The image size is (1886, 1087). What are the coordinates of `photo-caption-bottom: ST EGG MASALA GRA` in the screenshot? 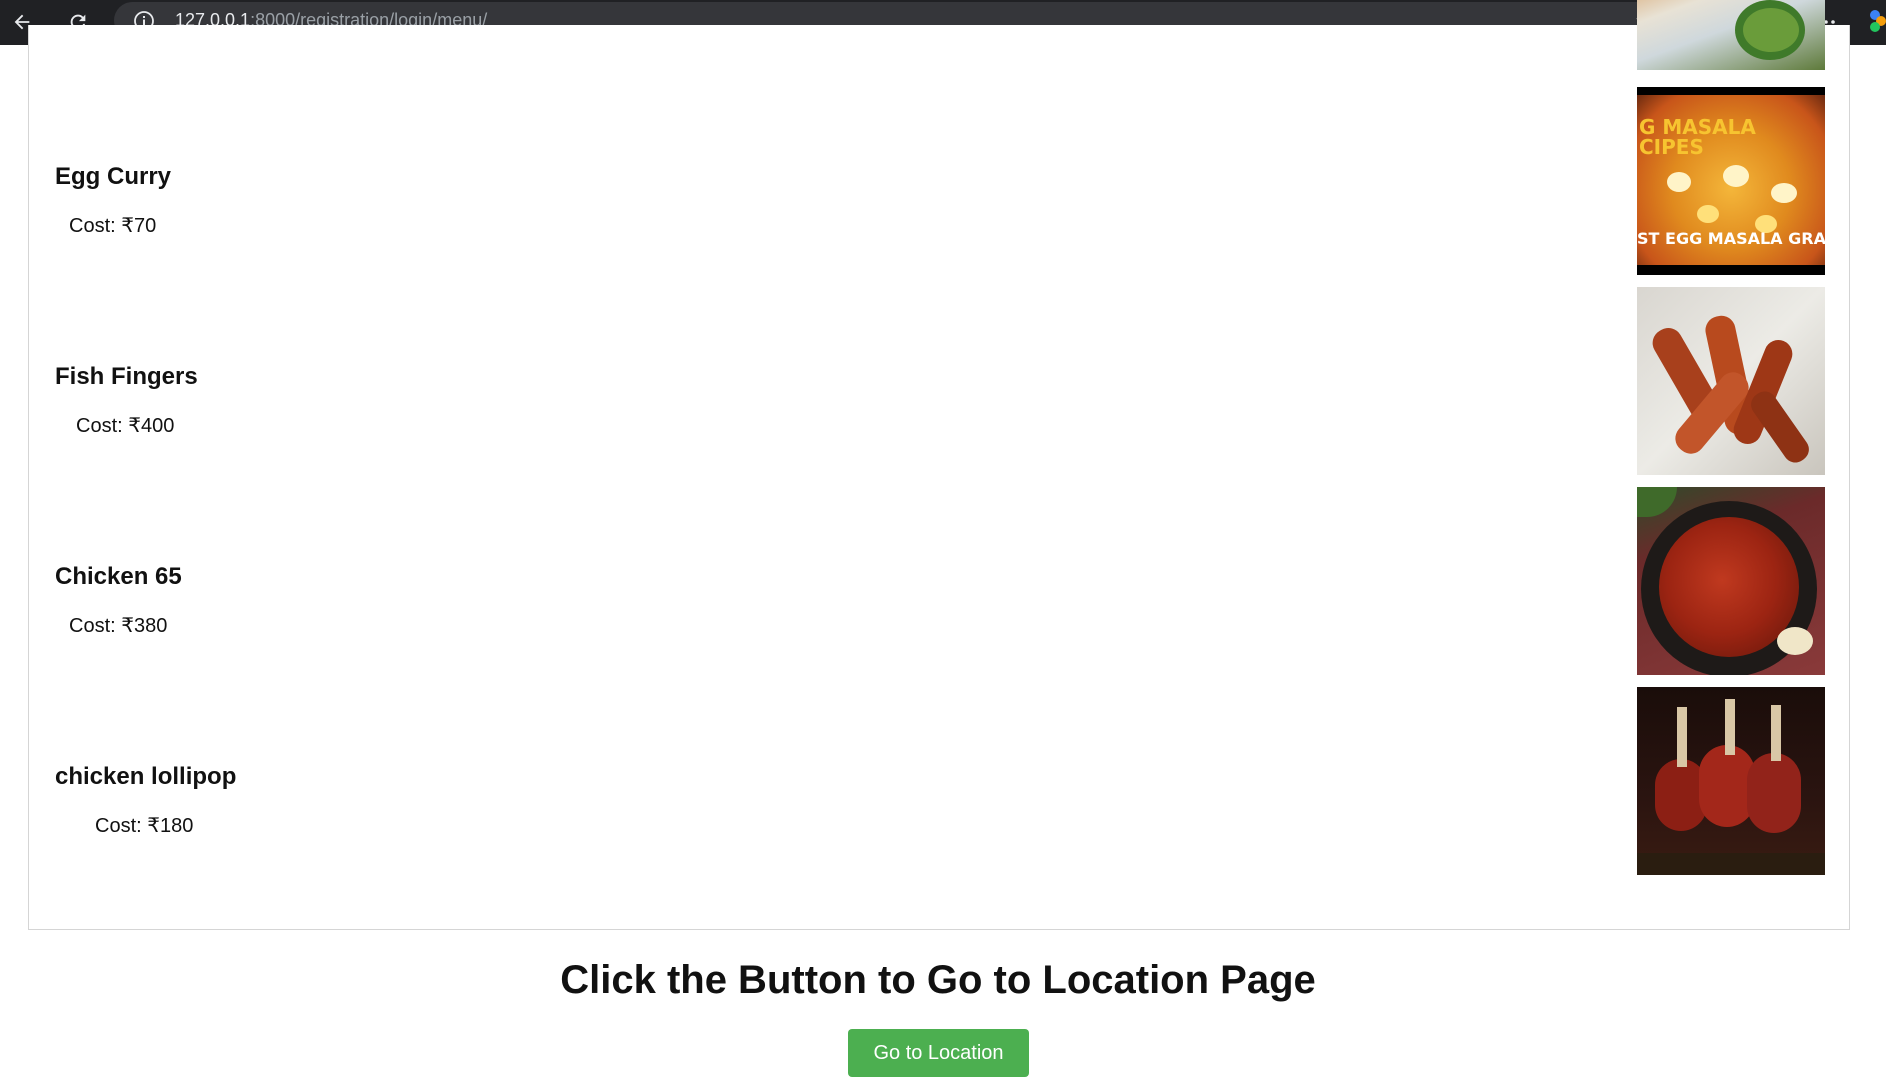 It's located at (1731, 238).